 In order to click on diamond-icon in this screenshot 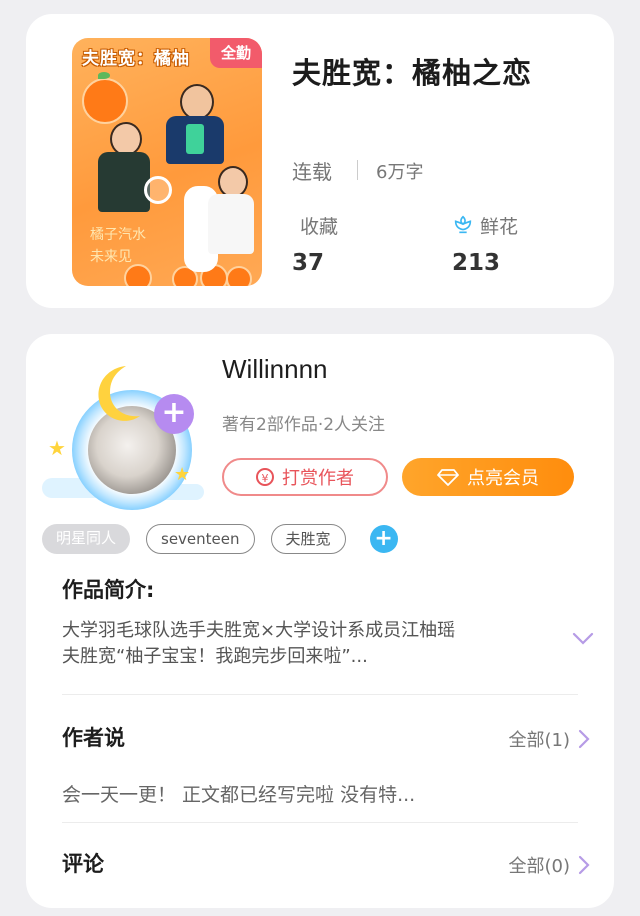, I will do `click(448, 477)`.